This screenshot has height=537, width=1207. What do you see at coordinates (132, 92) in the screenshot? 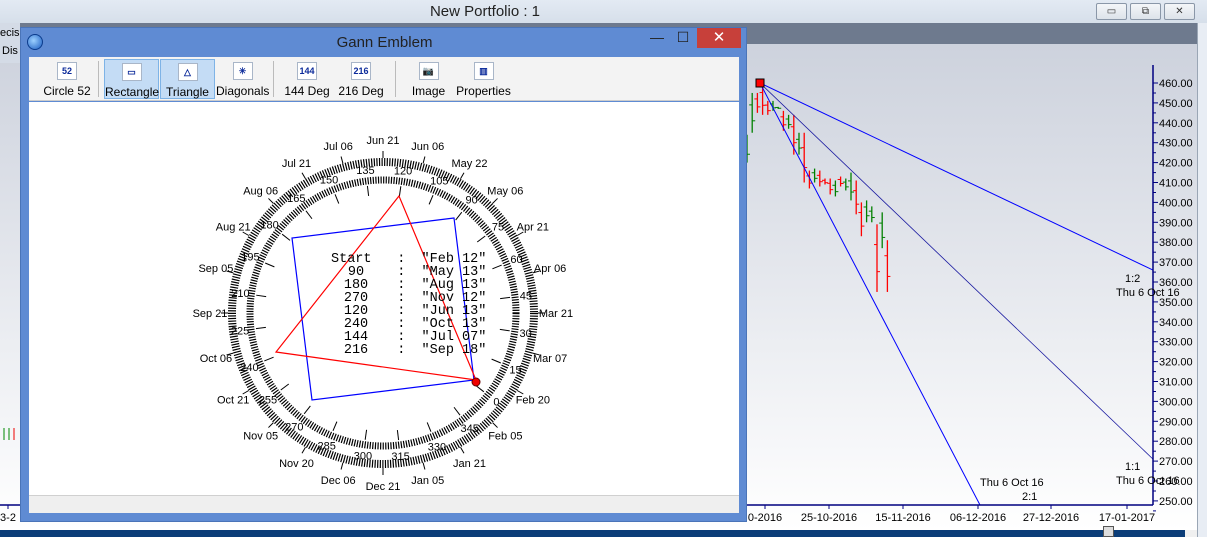
I see `toolbar-button-label: Rectangle` at bounding box center [132, 92].